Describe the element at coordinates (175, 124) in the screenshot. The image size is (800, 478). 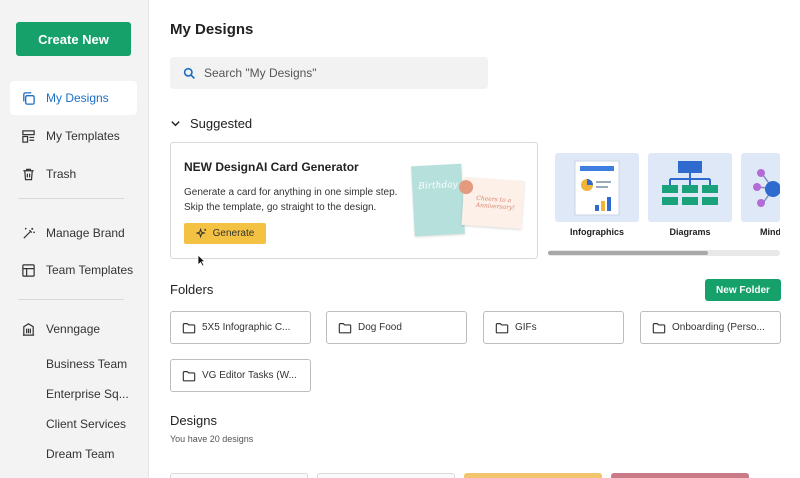
I see `chevron-down-icon` at that location.